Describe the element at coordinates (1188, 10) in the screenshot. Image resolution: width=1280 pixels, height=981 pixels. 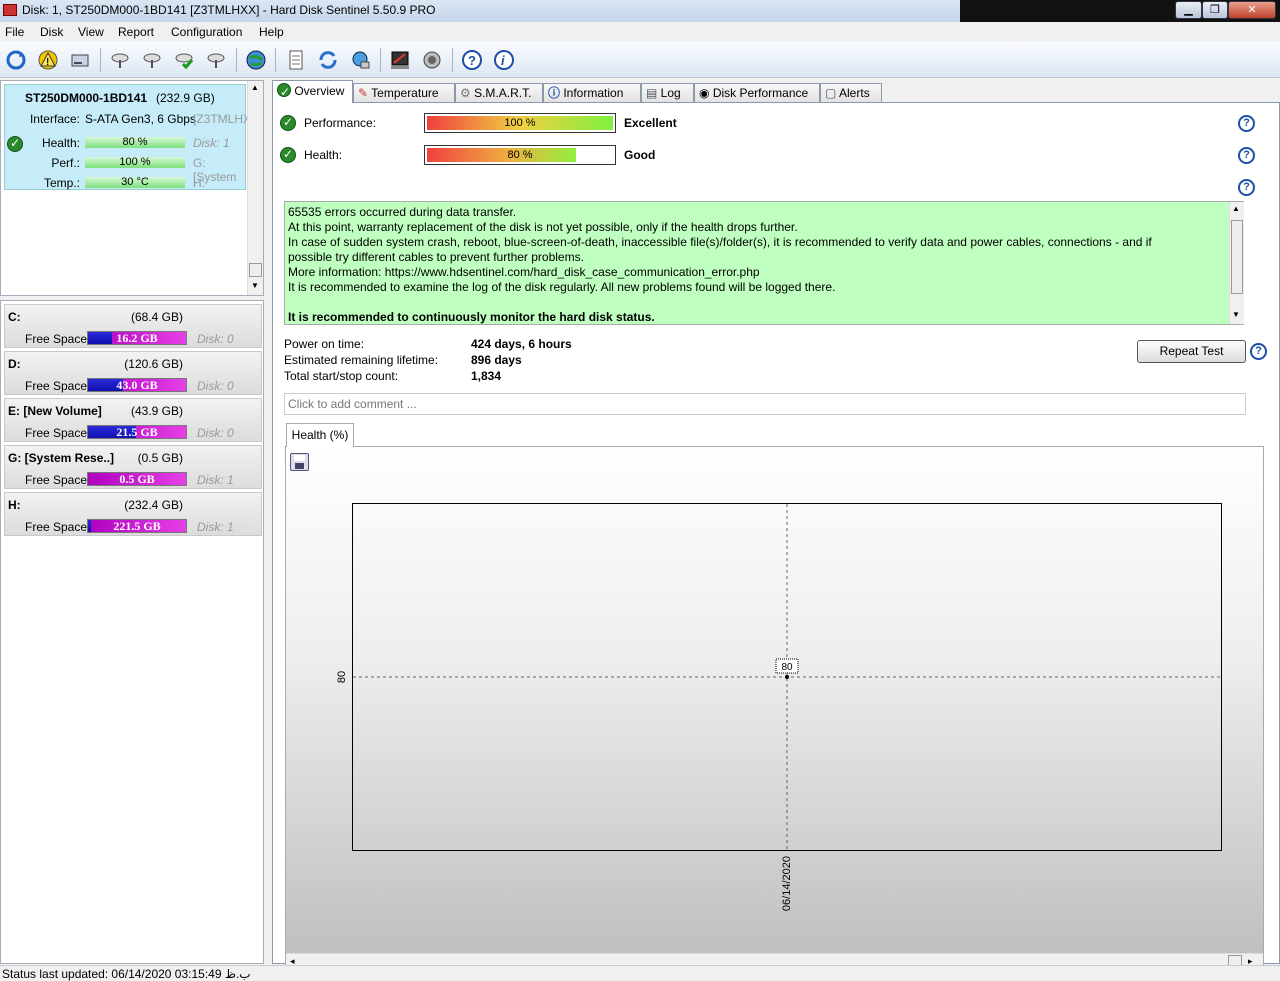
I see `minimize-button: ▁` at that location.